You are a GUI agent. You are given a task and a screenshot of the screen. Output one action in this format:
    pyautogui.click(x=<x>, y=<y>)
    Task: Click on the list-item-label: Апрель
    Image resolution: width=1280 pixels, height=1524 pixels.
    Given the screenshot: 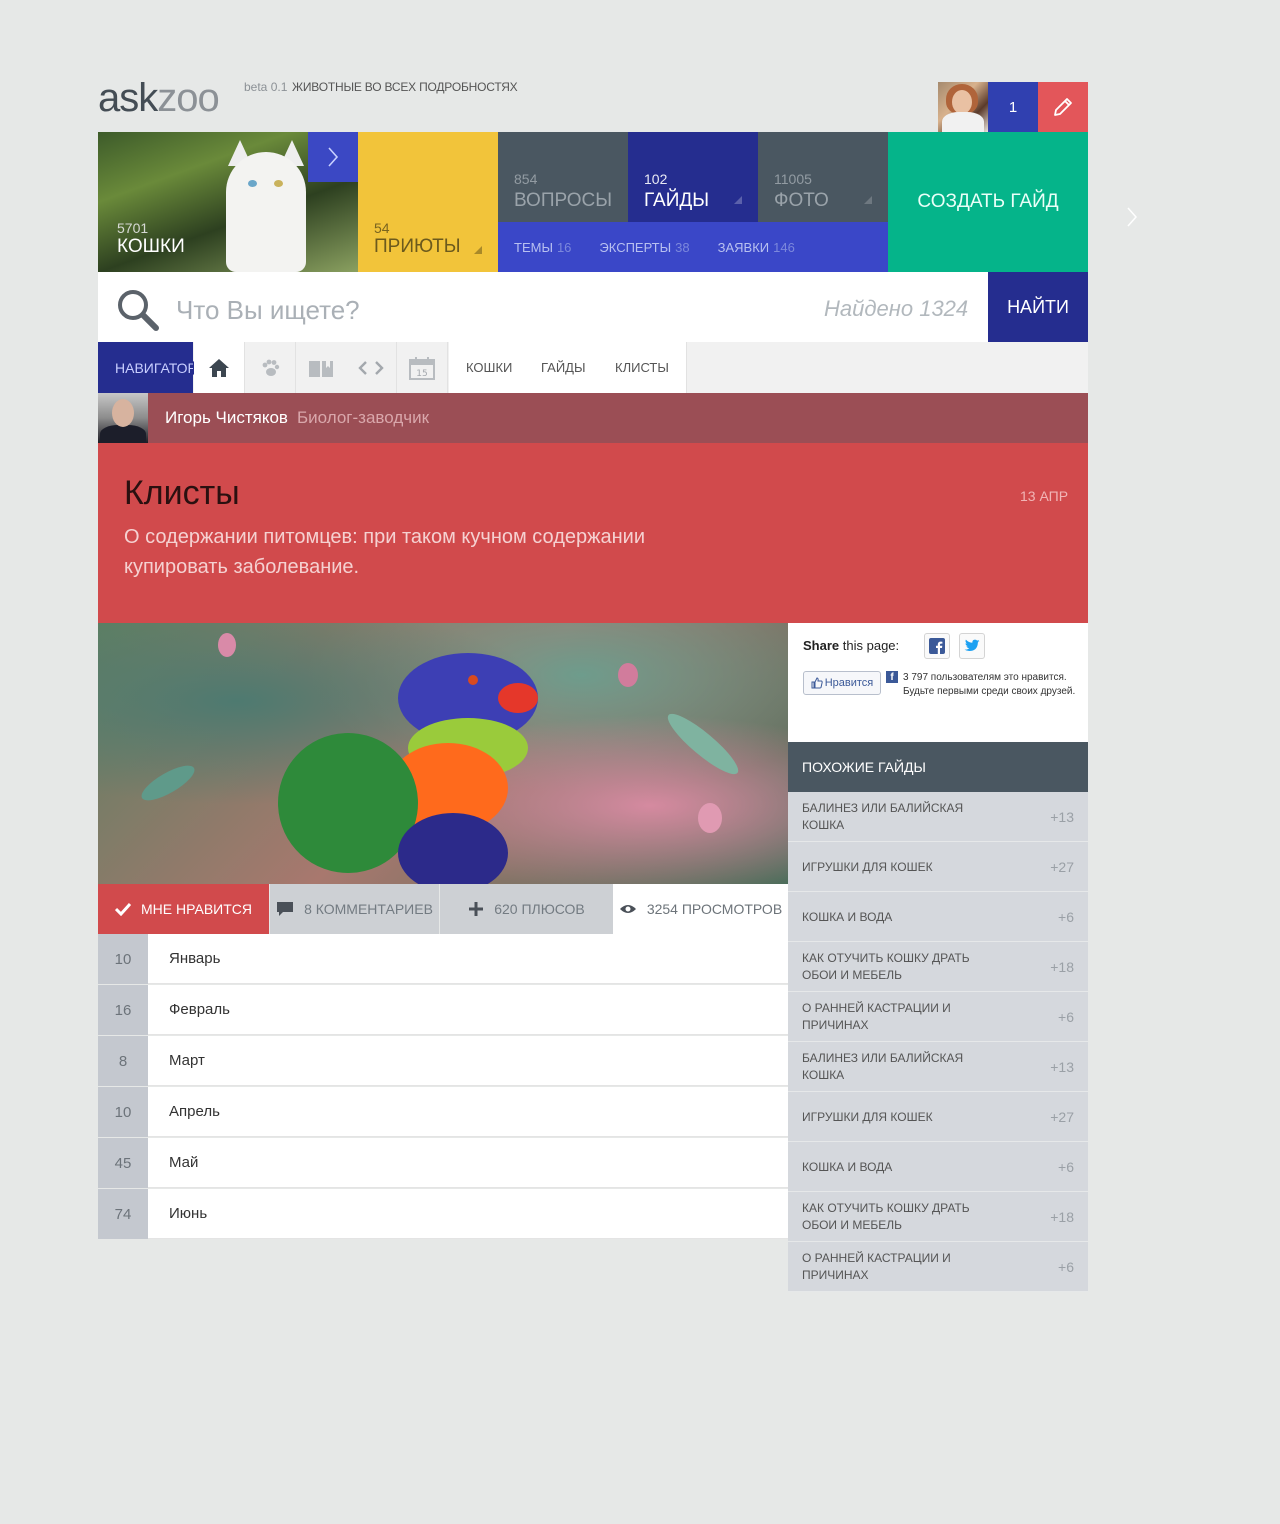 What is the action you would take?
    pyautogui.click(x=194, y=1111)
    